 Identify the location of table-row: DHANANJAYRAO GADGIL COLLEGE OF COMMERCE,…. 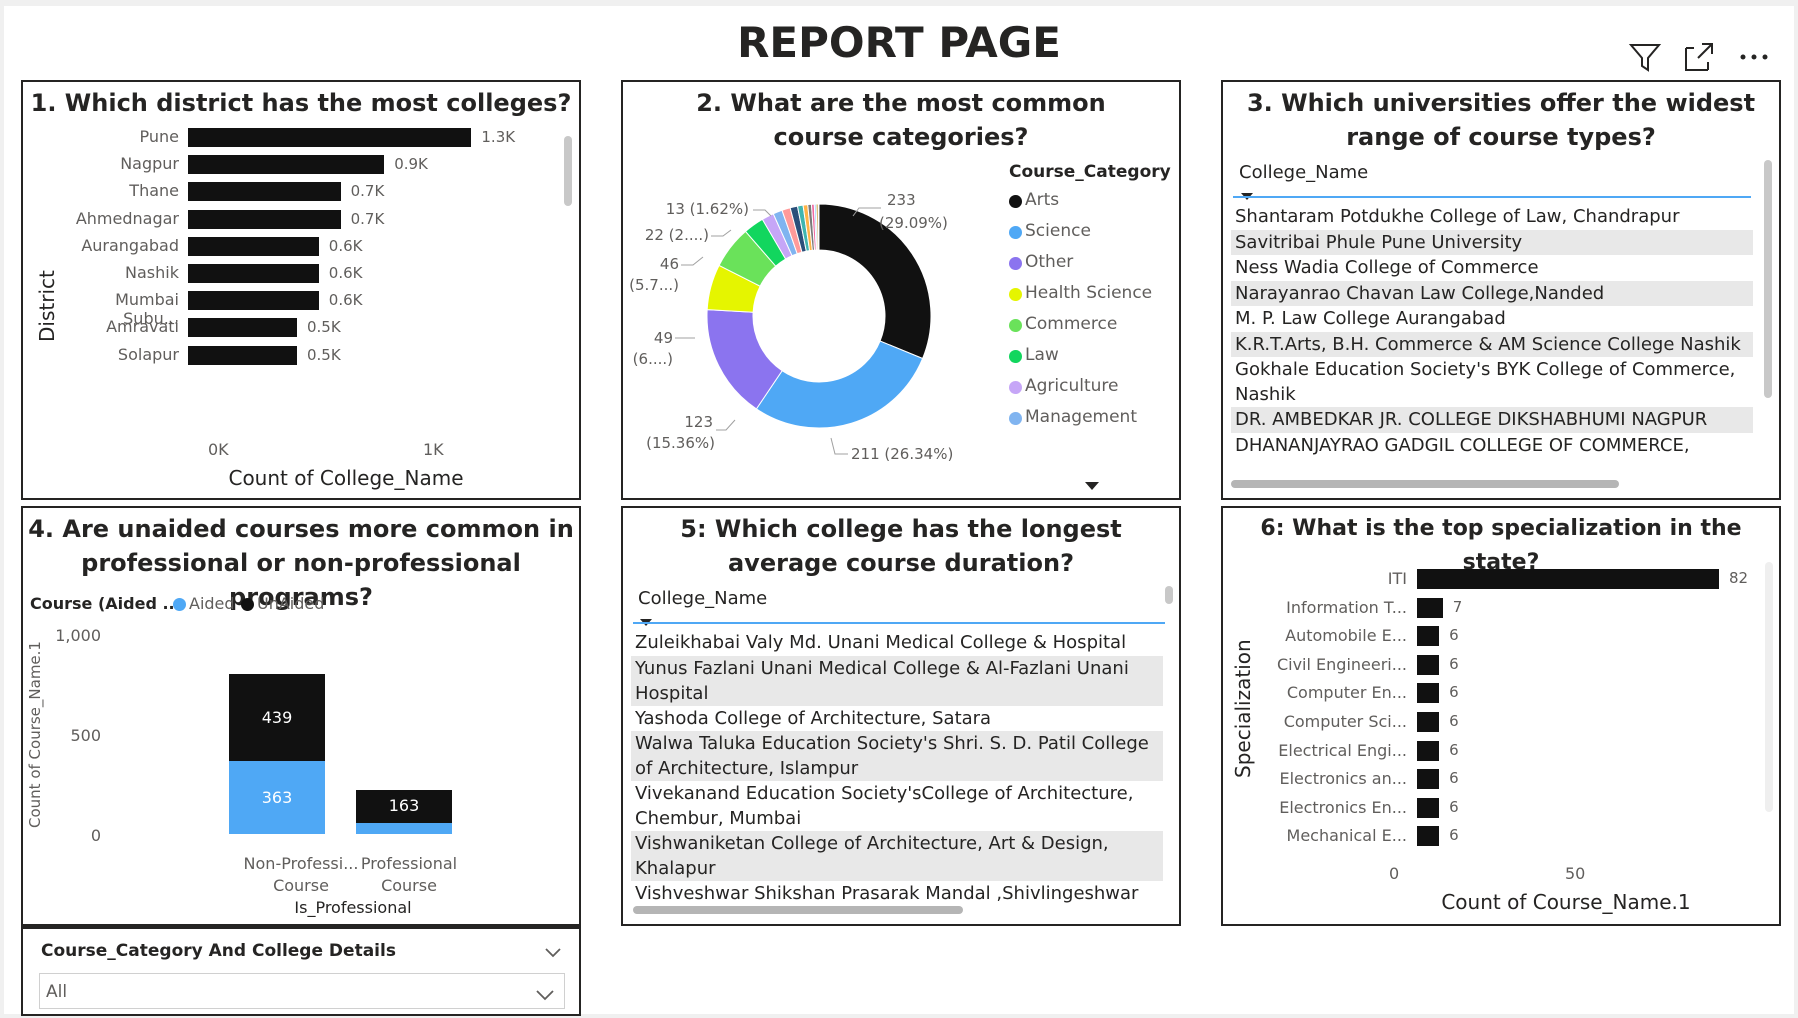
(1492, 446).